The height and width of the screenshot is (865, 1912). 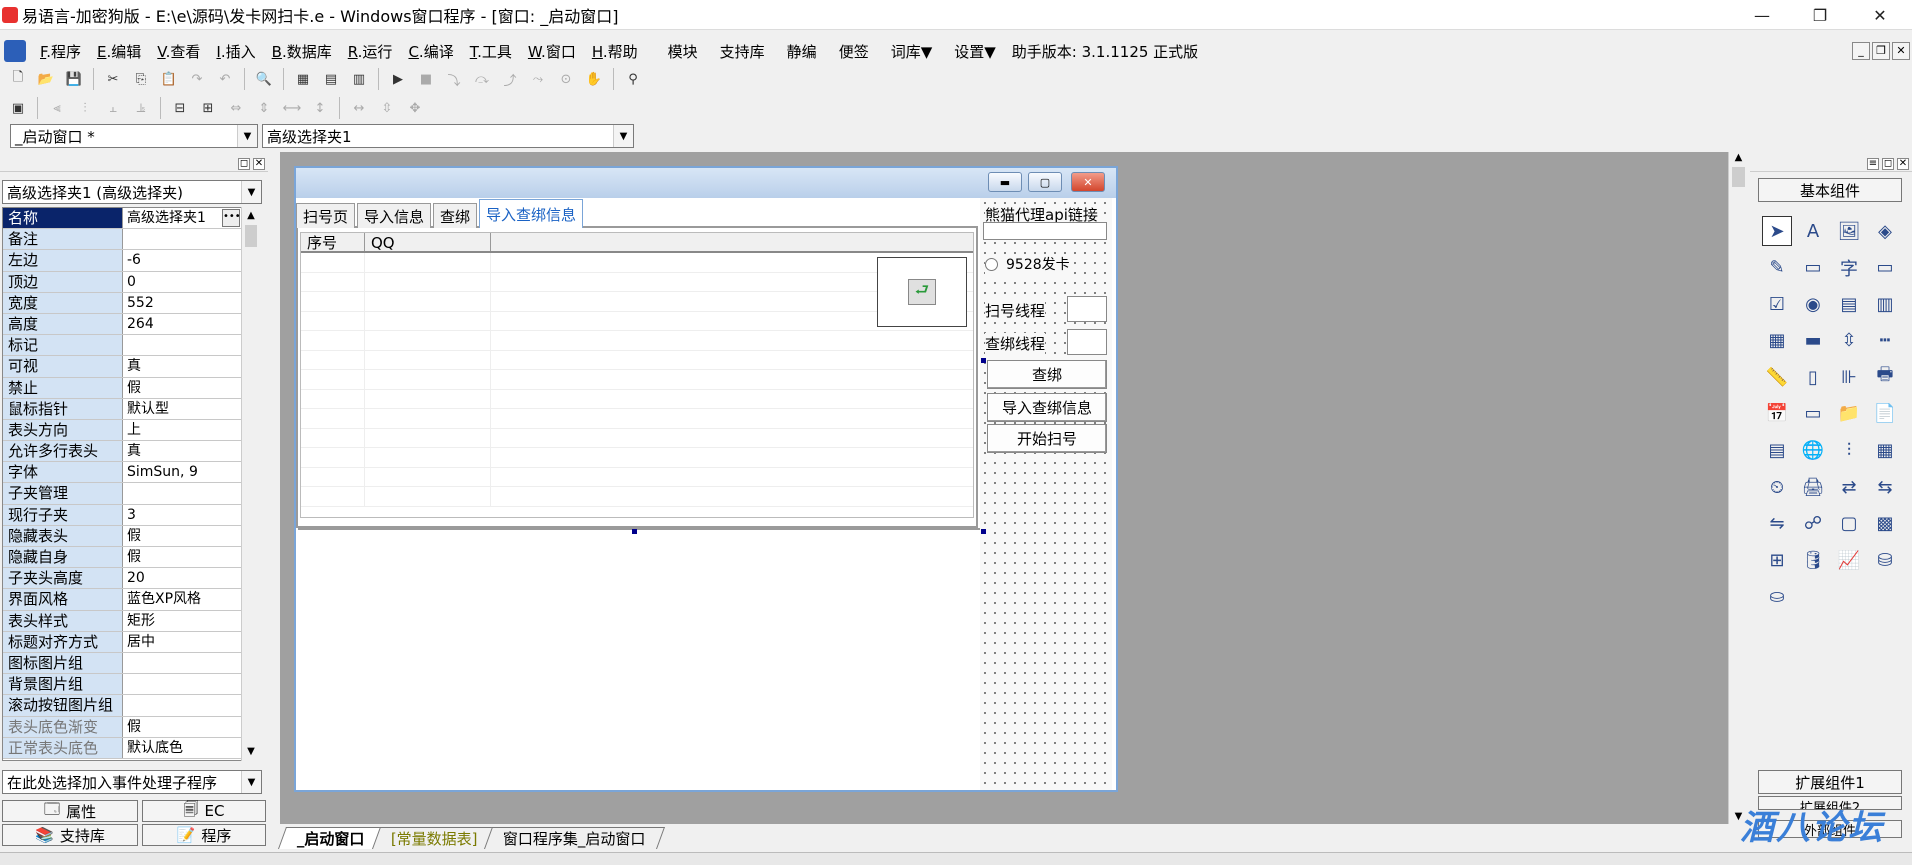 What do you see at coordinates (1849, 231) in the screenshot?
I see `picture-icon: 🖼` at bounding box center [1849, 231].